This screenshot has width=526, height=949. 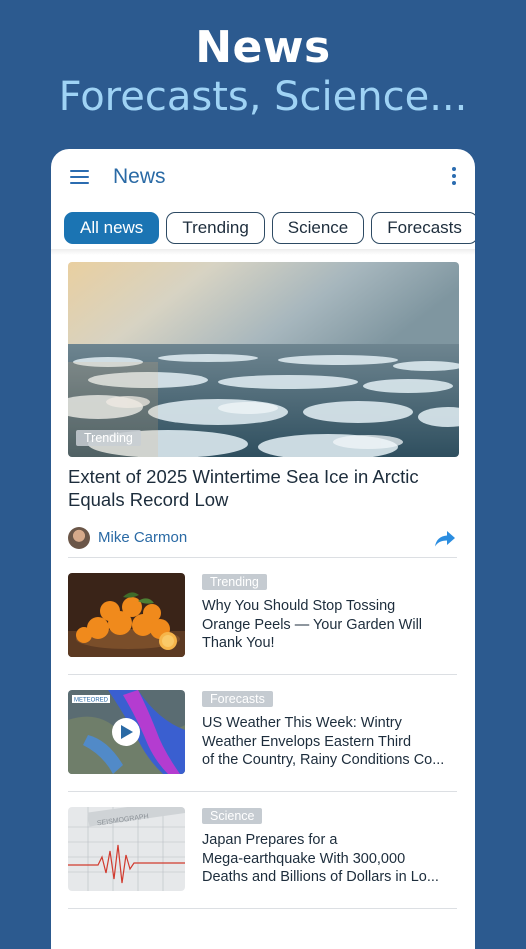 What do you see at coordinates (79, 538) in the screenshot?
I see `avatar` at bounding box center [79, 538].